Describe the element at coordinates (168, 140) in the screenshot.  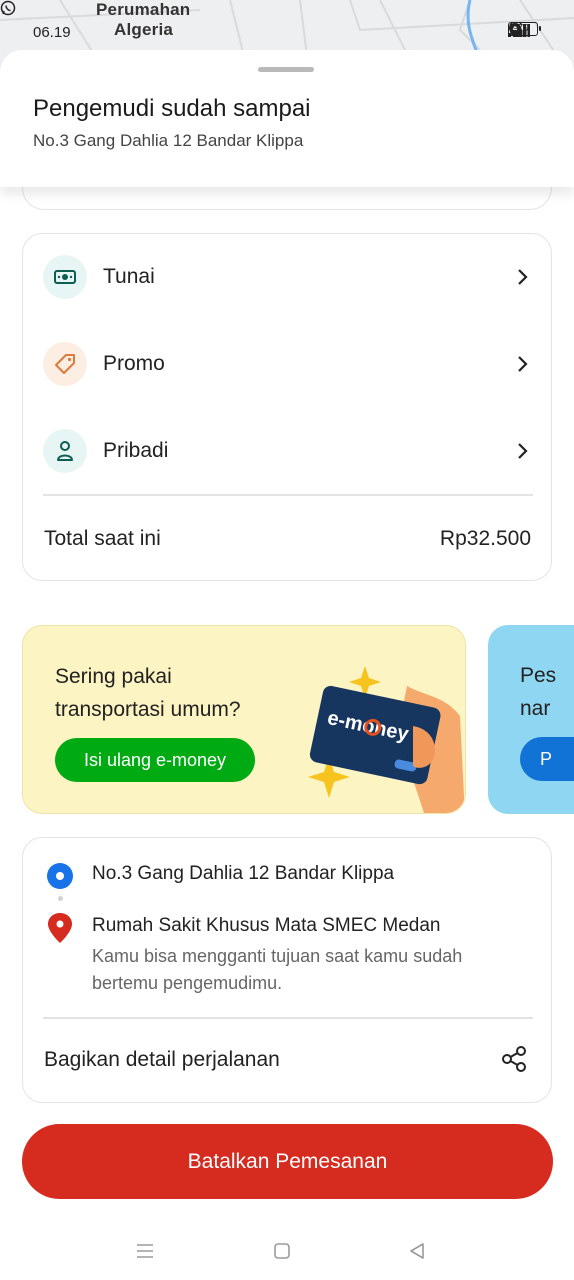
I see `pickup-address: No.3 Gang Dahlia 12 Bandar Klippa` at that location.